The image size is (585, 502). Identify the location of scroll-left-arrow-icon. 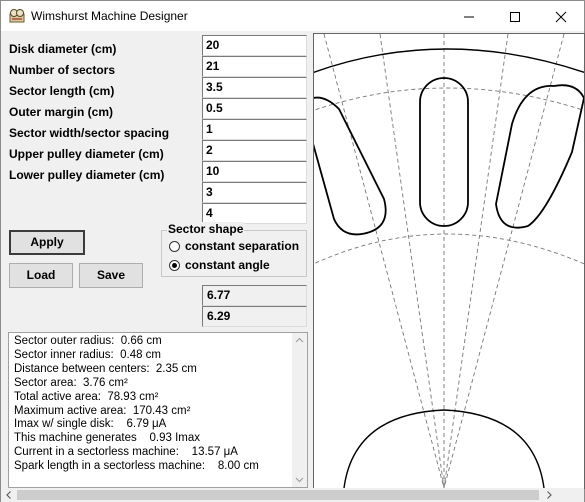
(9, 495).